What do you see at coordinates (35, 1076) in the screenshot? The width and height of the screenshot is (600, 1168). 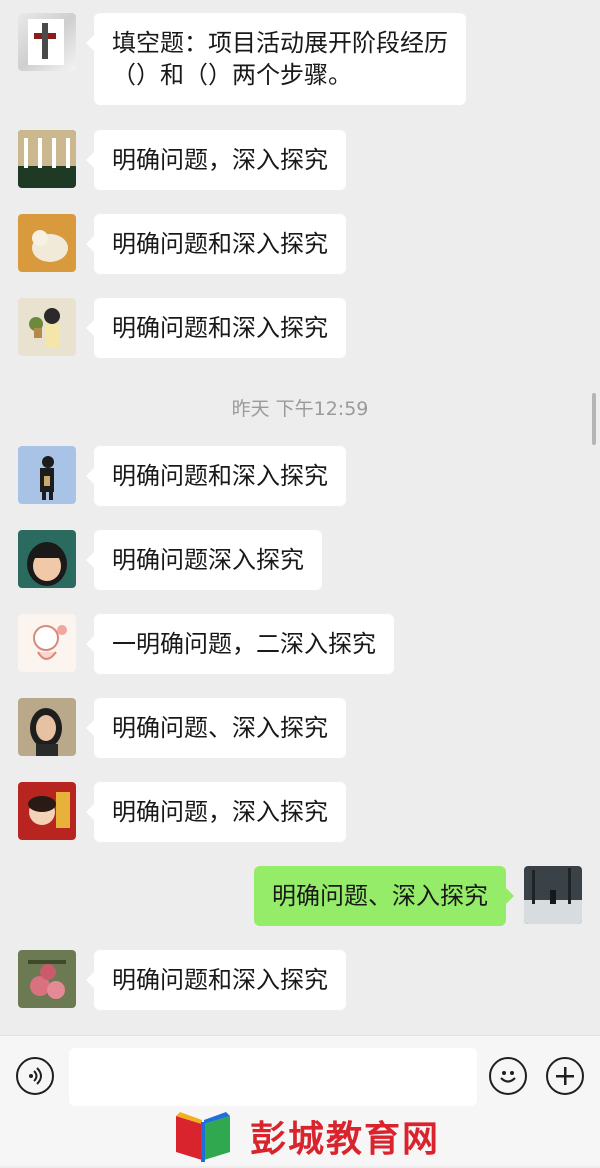 I see `voice-icon` at bounding box center [35, 1076].